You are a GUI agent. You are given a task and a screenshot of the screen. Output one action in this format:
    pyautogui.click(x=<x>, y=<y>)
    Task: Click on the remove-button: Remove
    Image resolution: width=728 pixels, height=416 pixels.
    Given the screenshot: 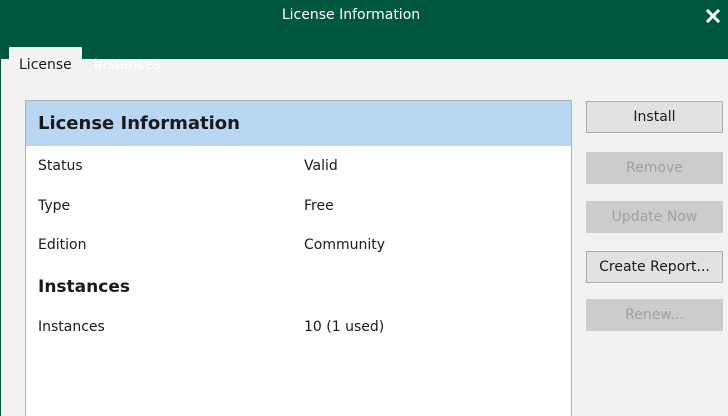 What is the action you would take?
    pyautogui.click(x=654, y=168)
    